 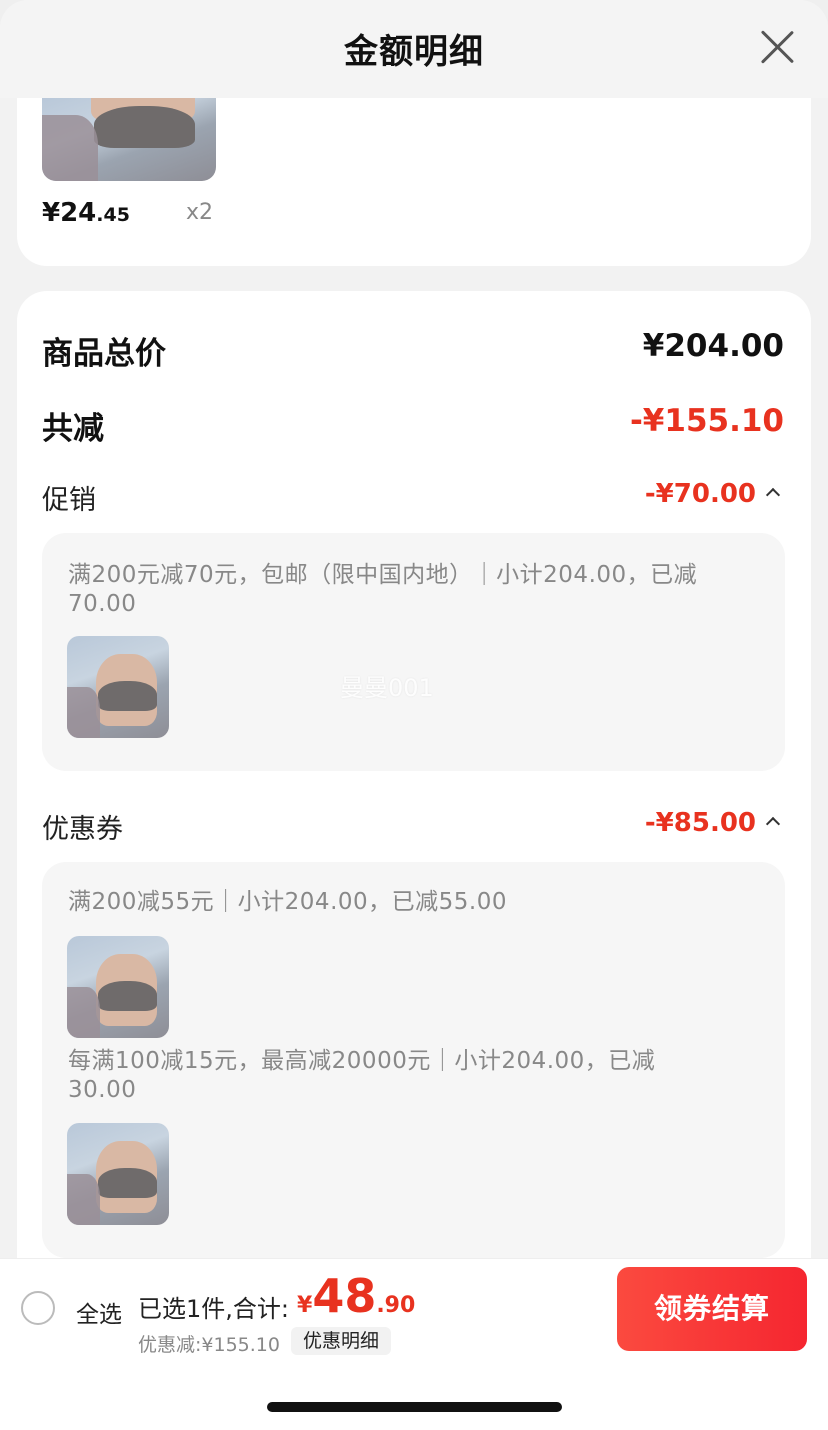 What do you see at coordinates (700, 494) in the screenshot?
I see `promotion-value: -¥70.00` at bounding box center [700, 494].